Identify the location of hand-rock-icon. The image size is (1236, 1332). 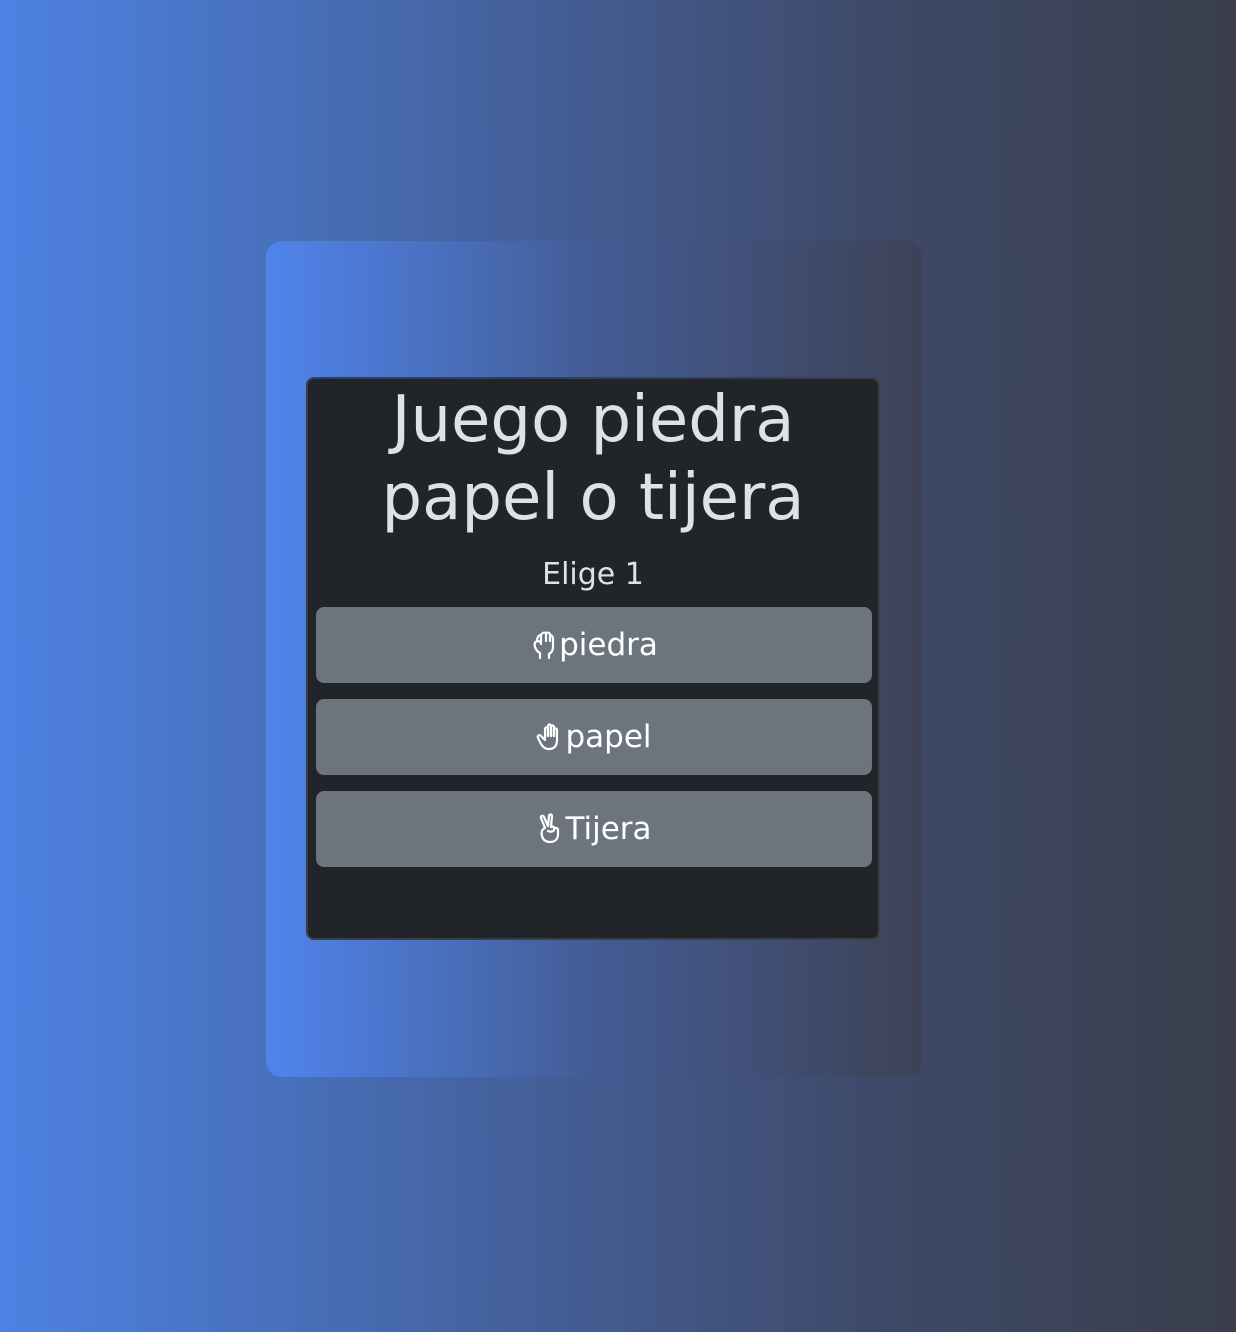
(544, 645).